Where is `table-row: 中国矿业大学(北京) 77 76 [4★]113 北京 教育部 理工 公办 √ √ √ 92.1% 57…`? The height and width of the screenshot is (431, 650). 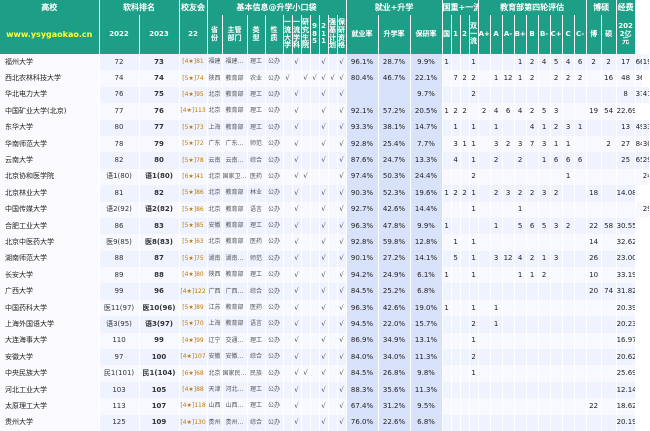 table-row: 中国矿业大学(北京) 77 76 [4★]113 北京 教育部 理工 公办 √ √ √ 92.1% 57… is located at coordinates (325, 111).